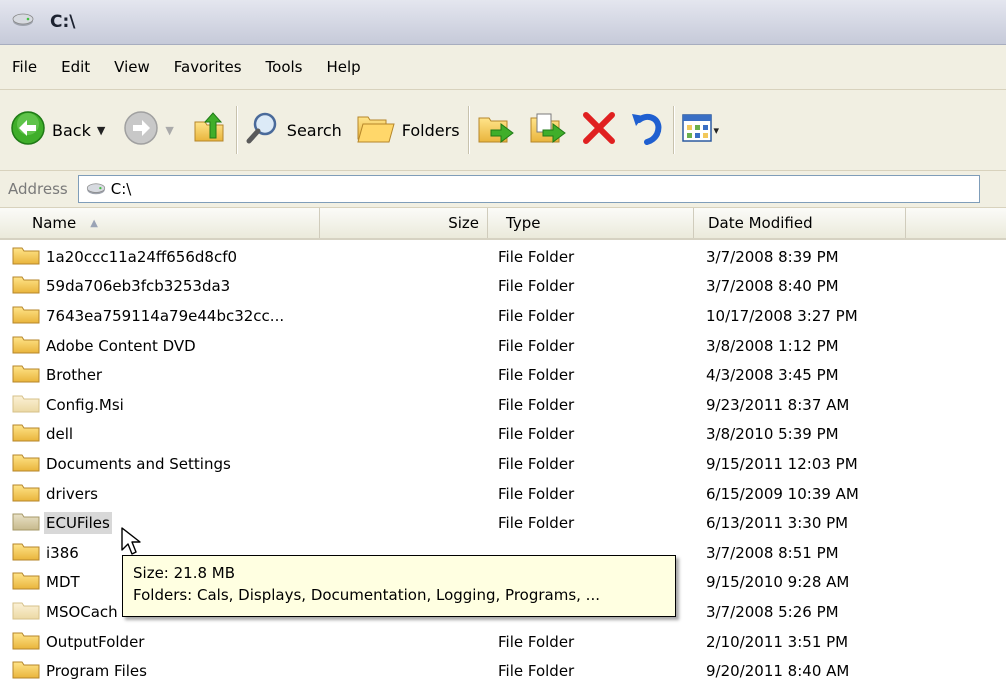  I want to click on move-to-icon, so click(497, 130).